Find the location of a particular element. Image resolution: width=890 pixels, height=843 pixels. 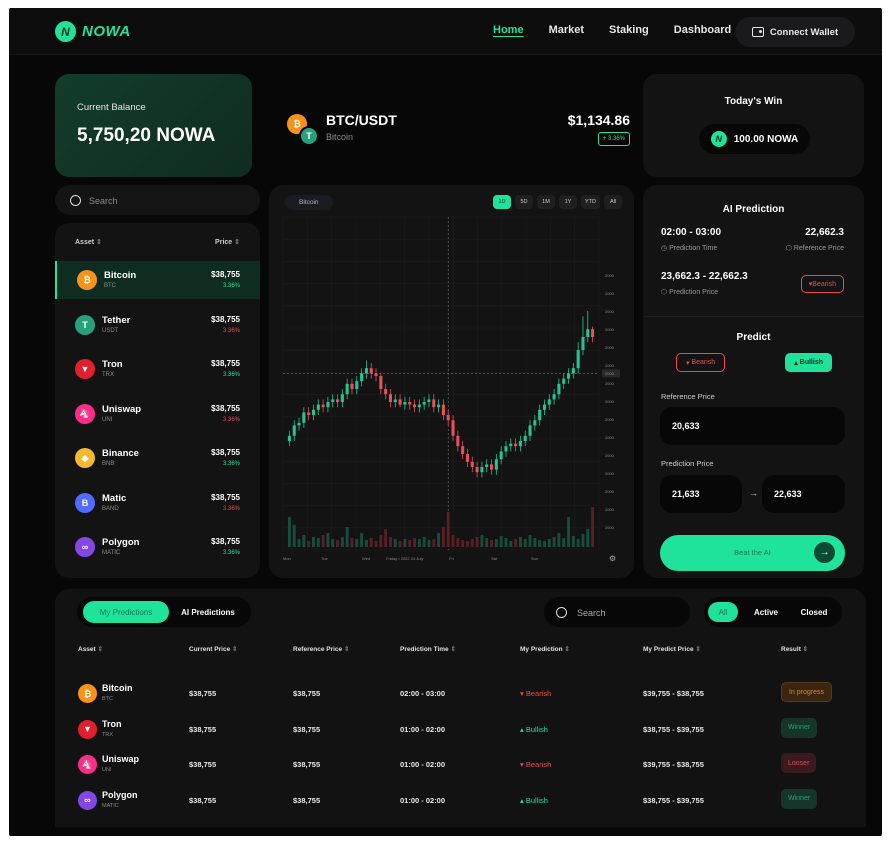

asset-row-tether: T Tether USDT $38,755 3.36% is located at coordinates (157, 325).